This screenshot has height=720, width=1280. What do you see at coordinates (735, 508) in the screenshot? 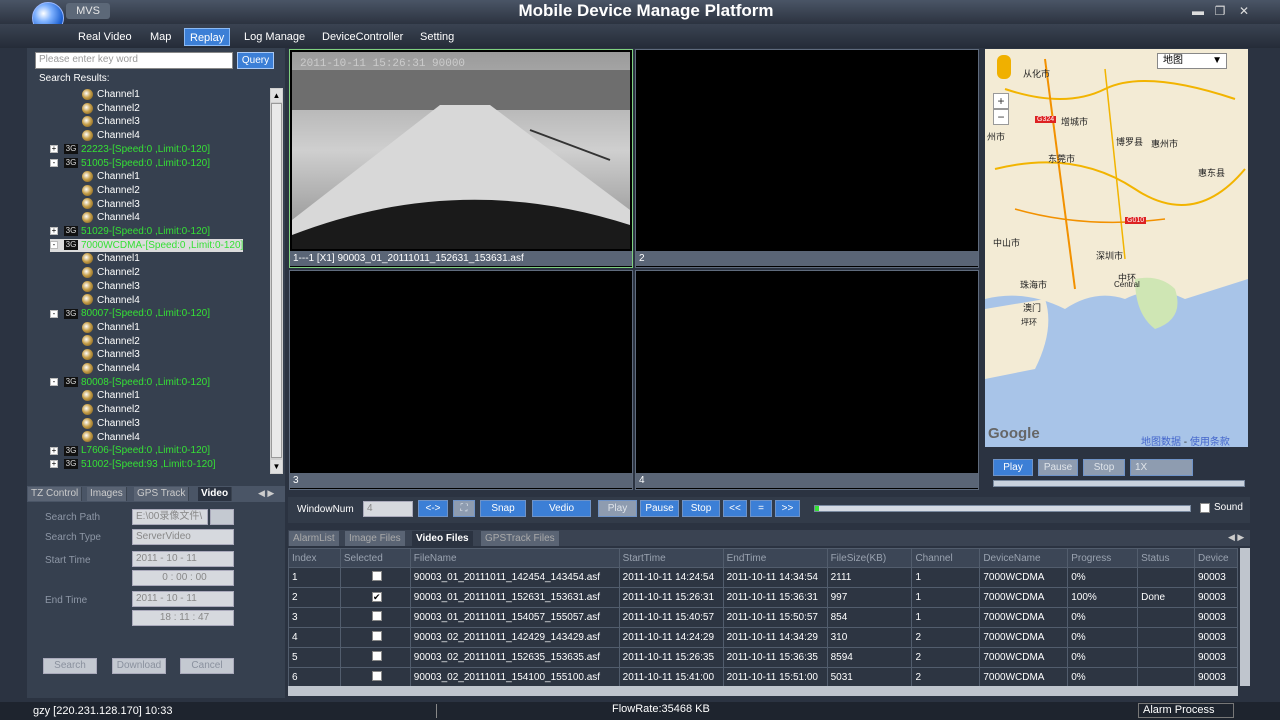
I see `rewind-button: <<` at bounding box center [735, 508].